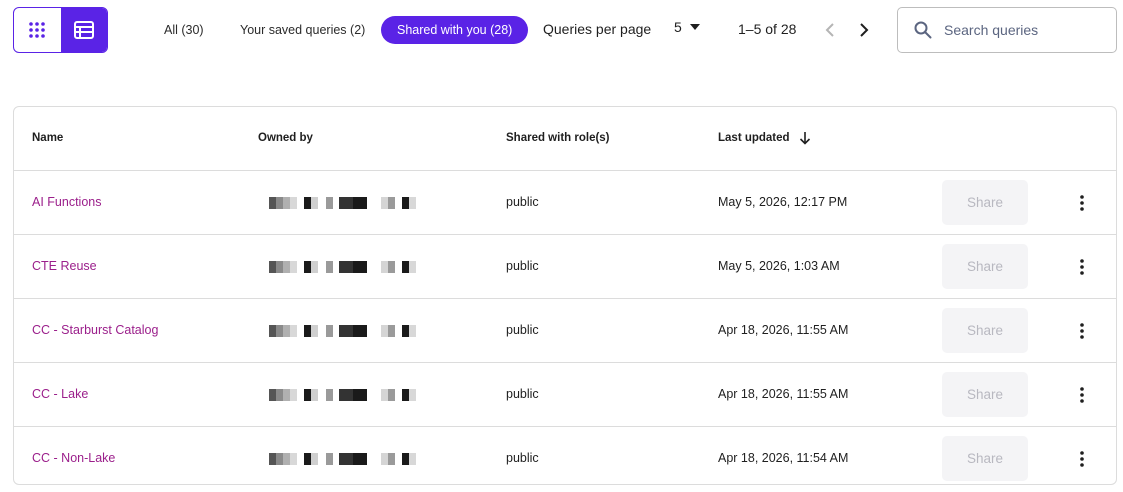  I want to click on search-icon, so click(923, 30).